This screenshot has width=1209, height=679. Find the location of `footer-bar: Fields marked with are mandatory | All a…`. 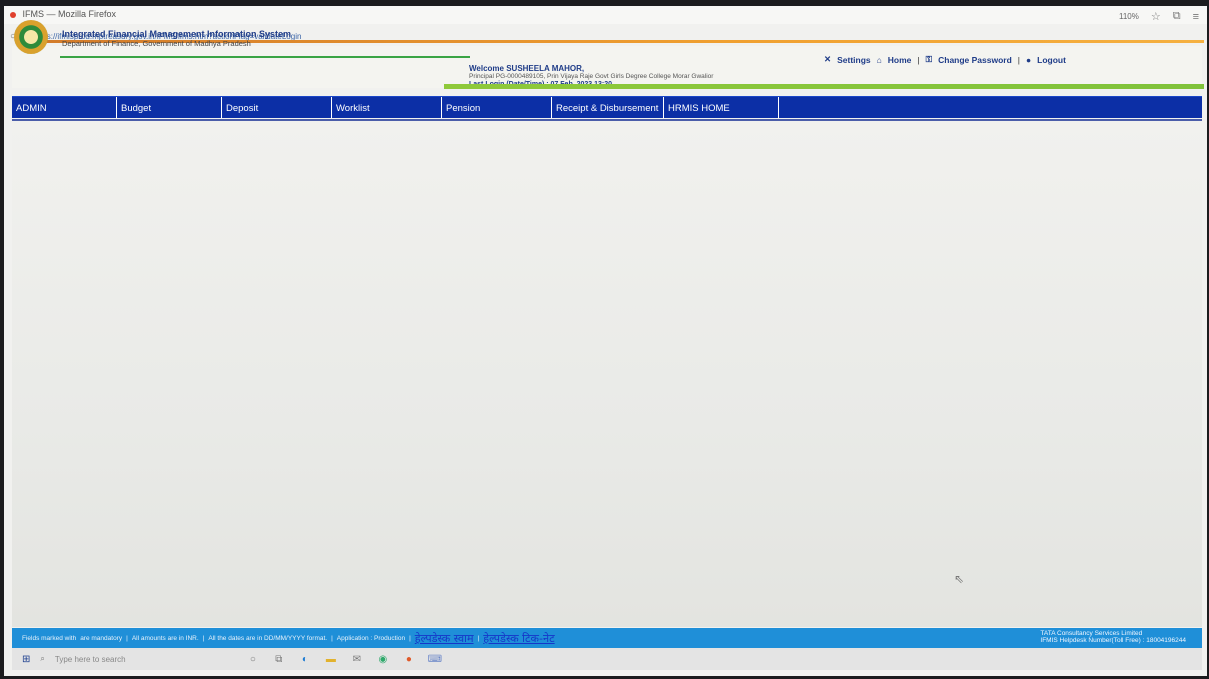

footer-bar: Fields marked with are mandatory | All a… is located at coordinates (607, 638).